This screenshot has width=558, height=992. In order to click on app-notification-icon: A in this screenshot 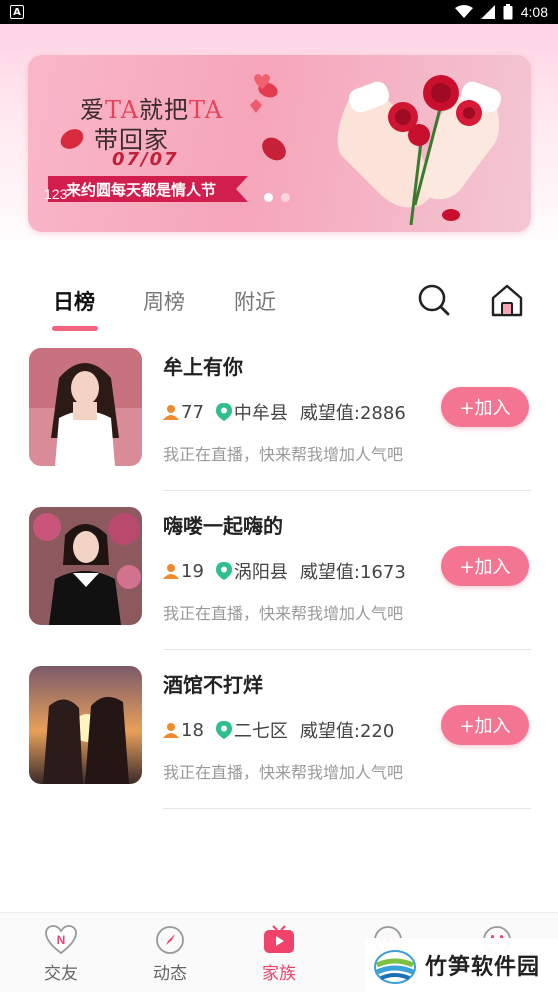, I will do `click(17, 12)`.